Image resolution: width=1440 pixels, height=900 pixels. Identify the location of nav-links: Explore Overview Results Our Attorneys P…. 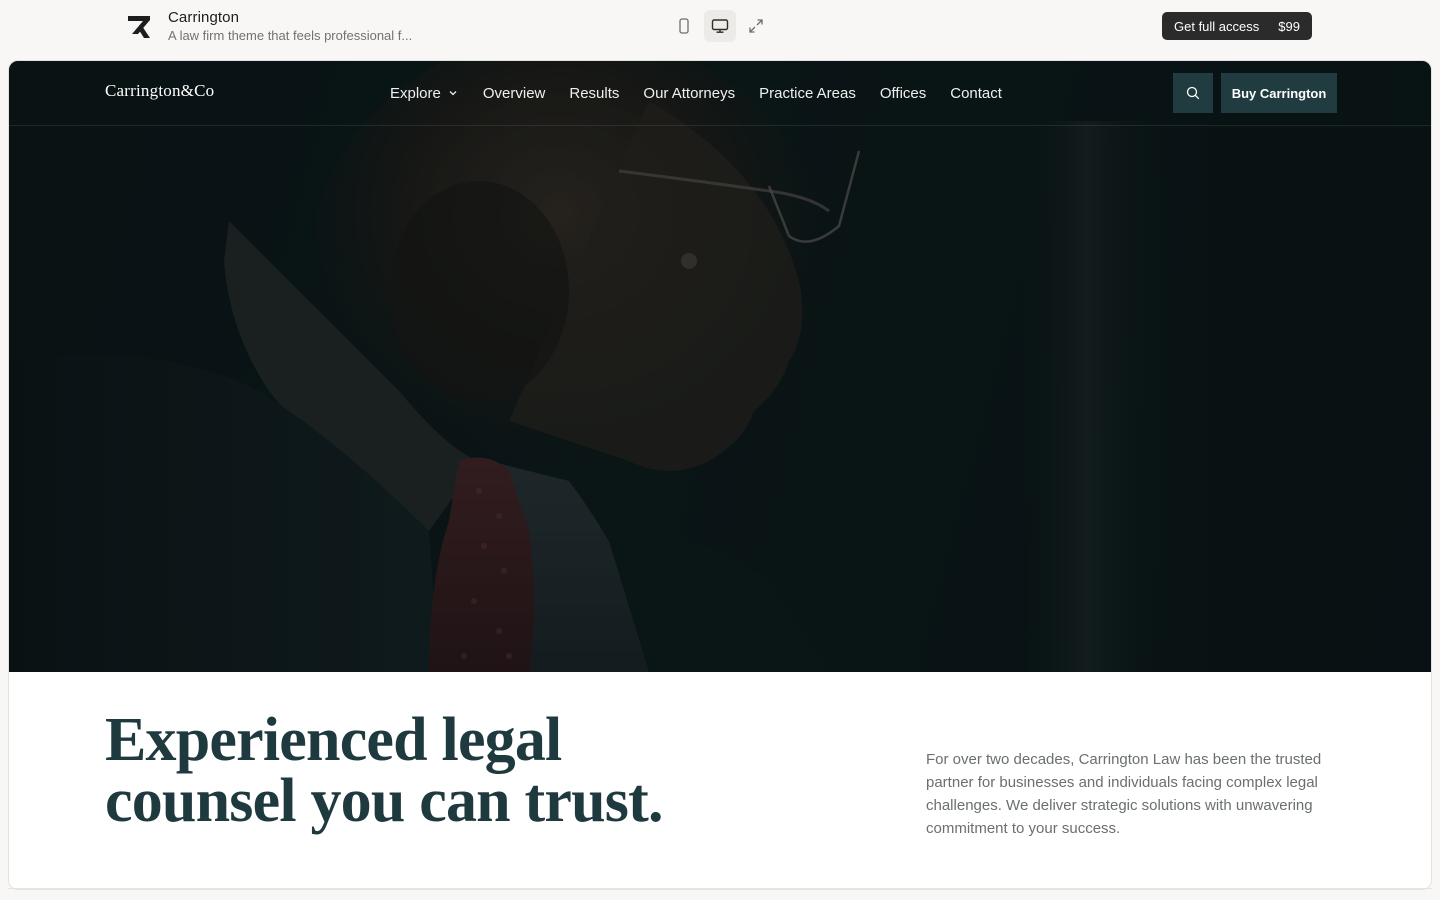
(696, 93).